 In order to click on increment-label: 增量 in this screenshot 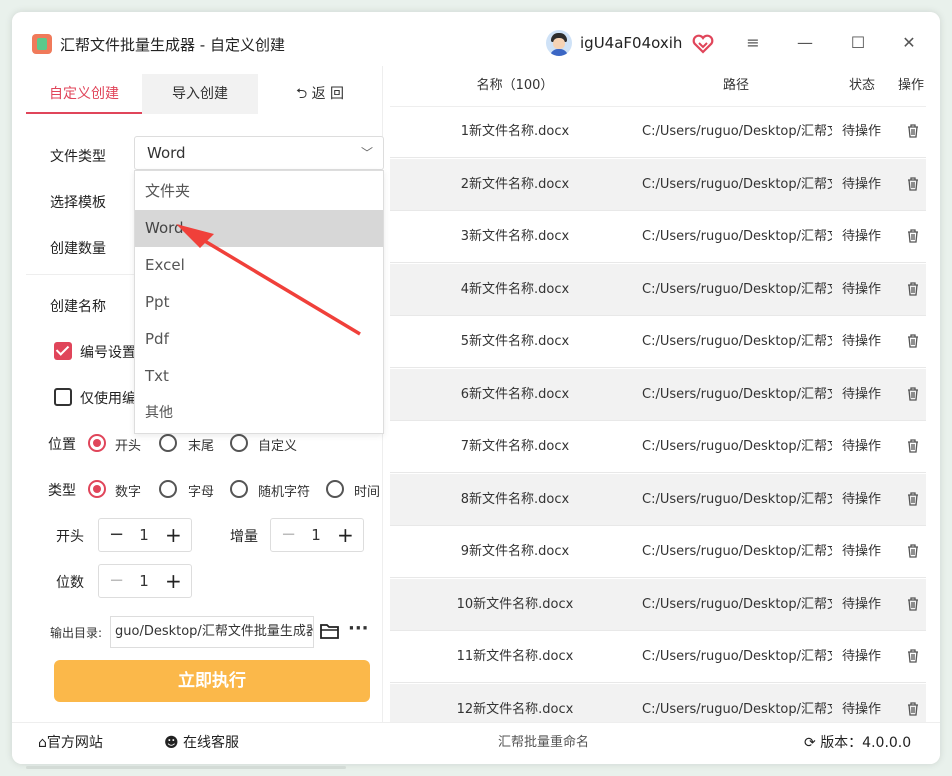, I will do `click(244, 537)`.